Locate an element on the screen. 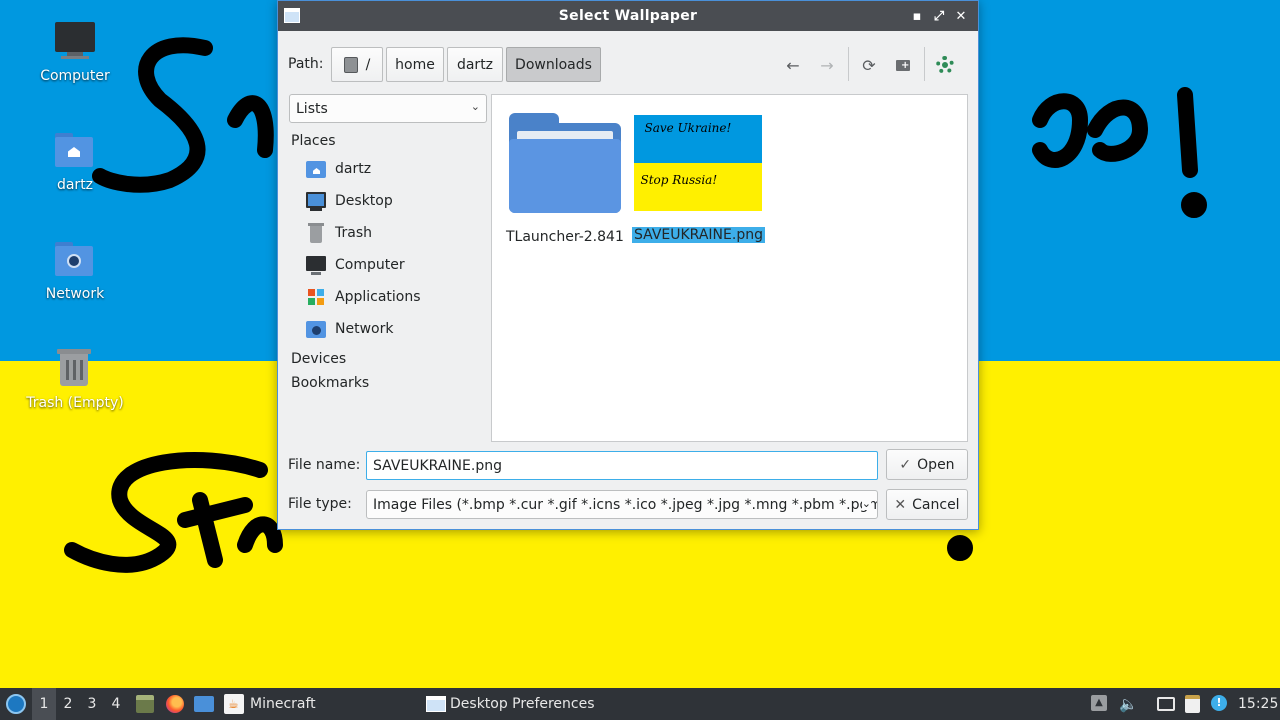 Image resolution: width=1280 pixels, height=720 pixels. workspace-3: 3 is located at coordinates (92, 704).